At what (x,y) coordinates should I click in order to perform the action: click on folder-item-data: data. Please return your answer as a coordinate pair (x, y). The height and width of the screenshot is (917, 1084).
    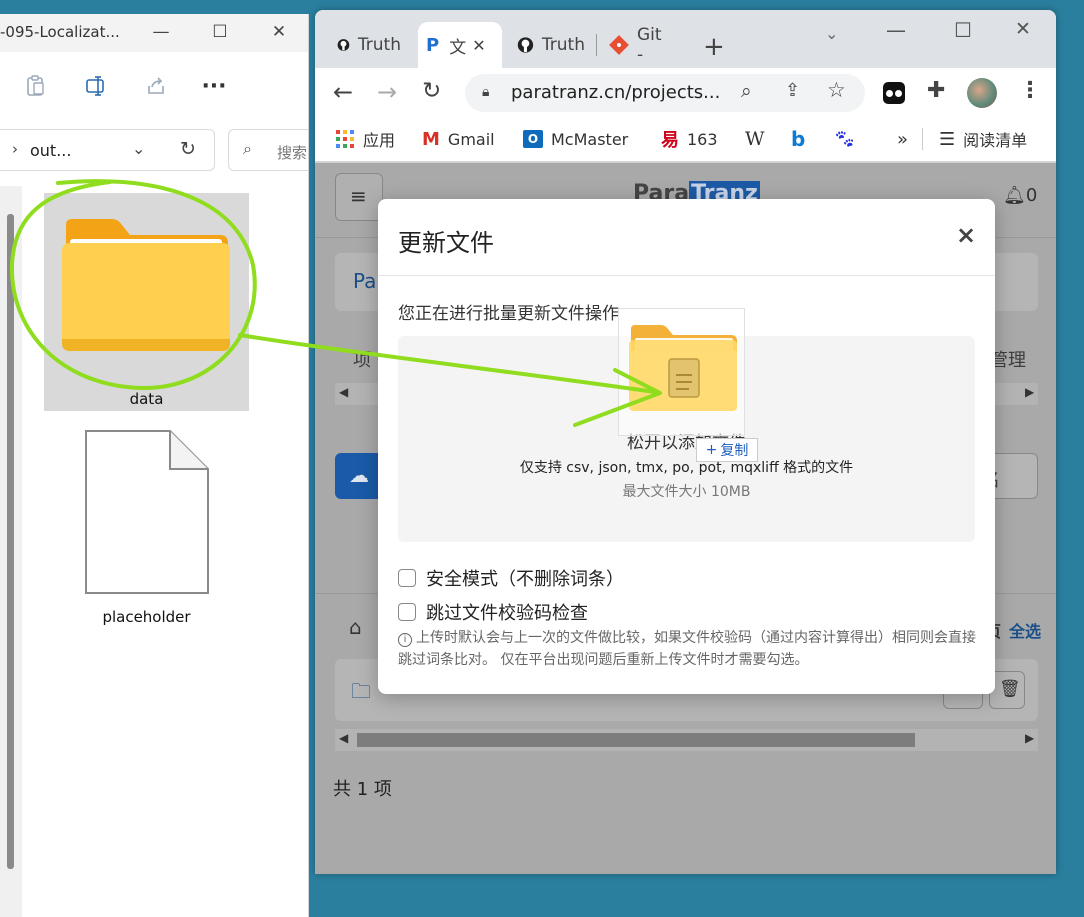
    Looking at the image, I should click on (146, 302).